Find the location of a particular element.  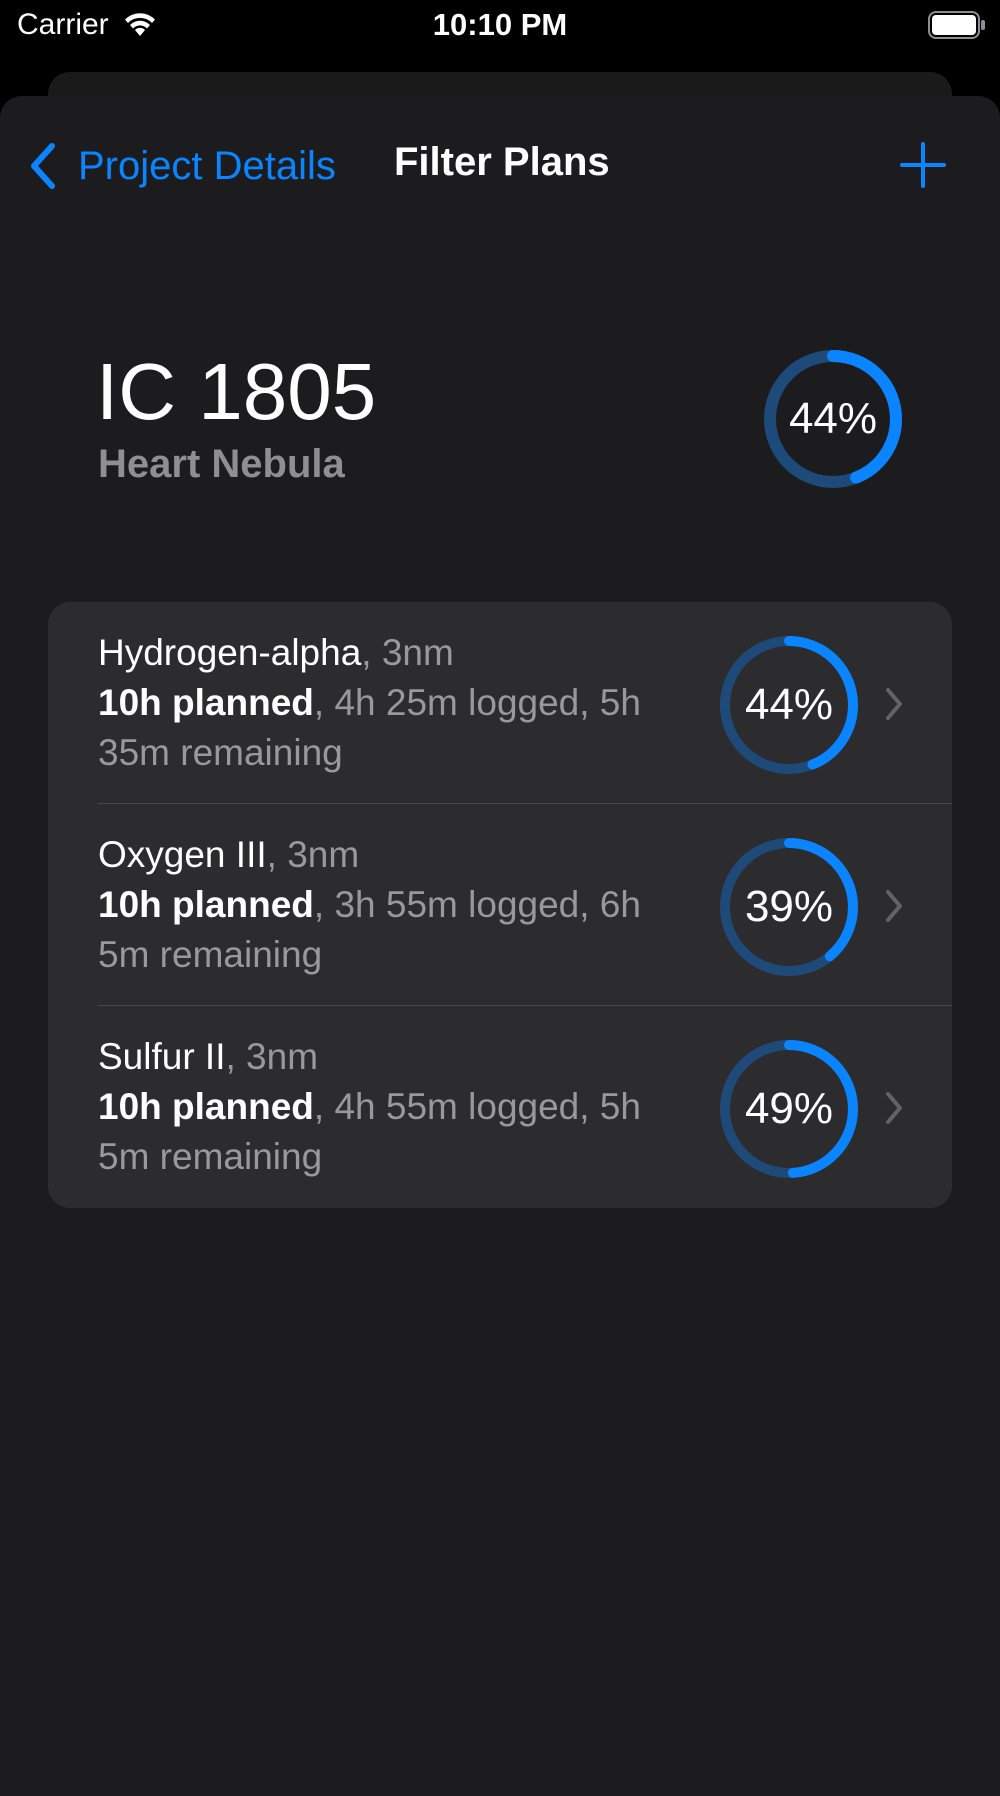

back-button: Project Details is located at coordinates (182, 166).